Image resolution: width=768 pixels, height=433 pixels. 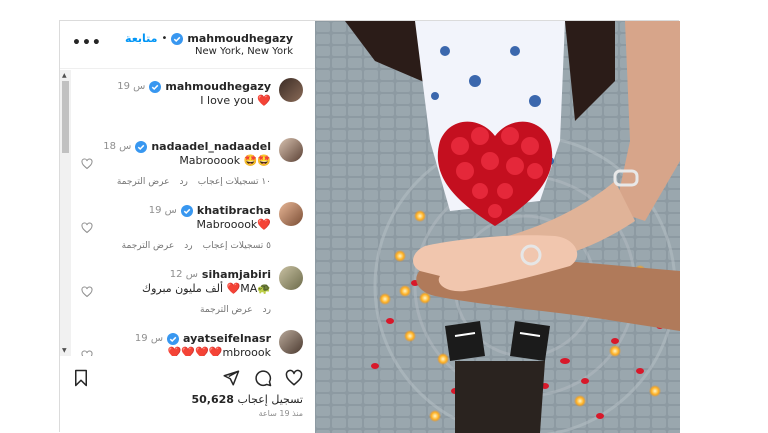 I want to click on comment-text: ألف مليون مبروك ❤️MA🐢, so click(x=206, y=288).